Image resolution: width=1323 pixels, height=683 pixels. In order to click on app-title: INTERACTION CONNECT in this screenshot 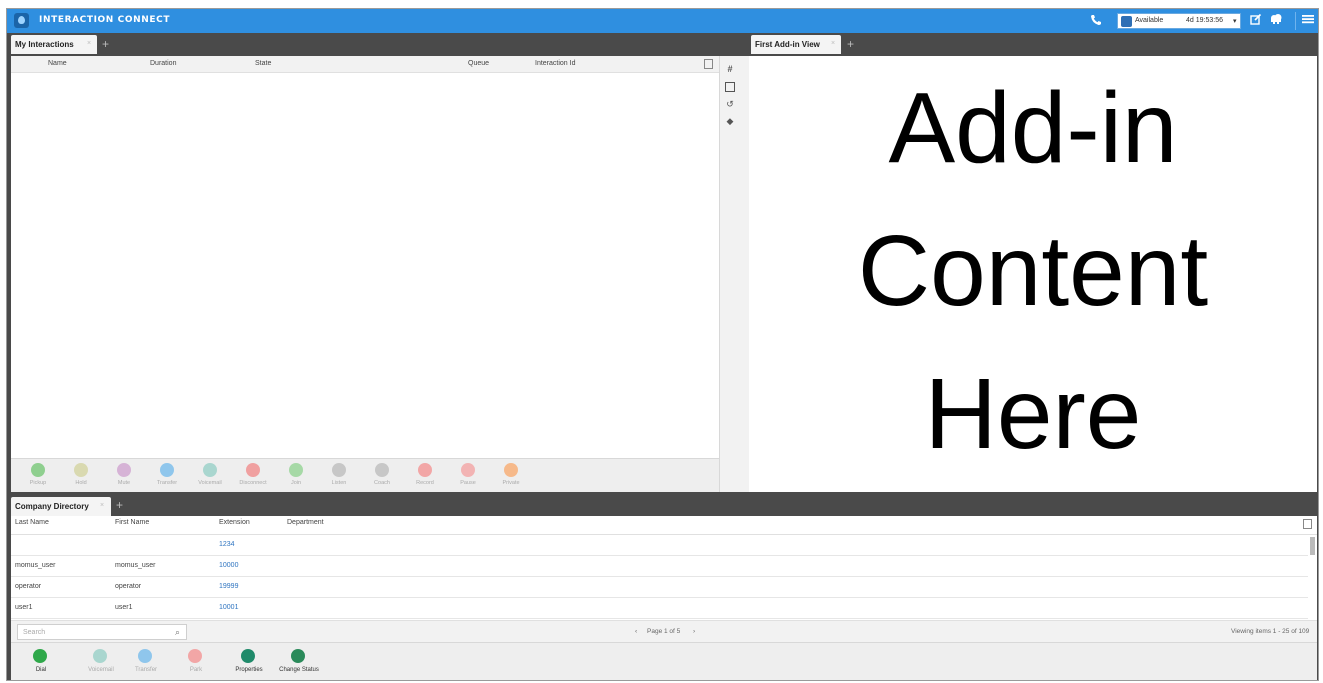, I will do `click(105, 20)`.